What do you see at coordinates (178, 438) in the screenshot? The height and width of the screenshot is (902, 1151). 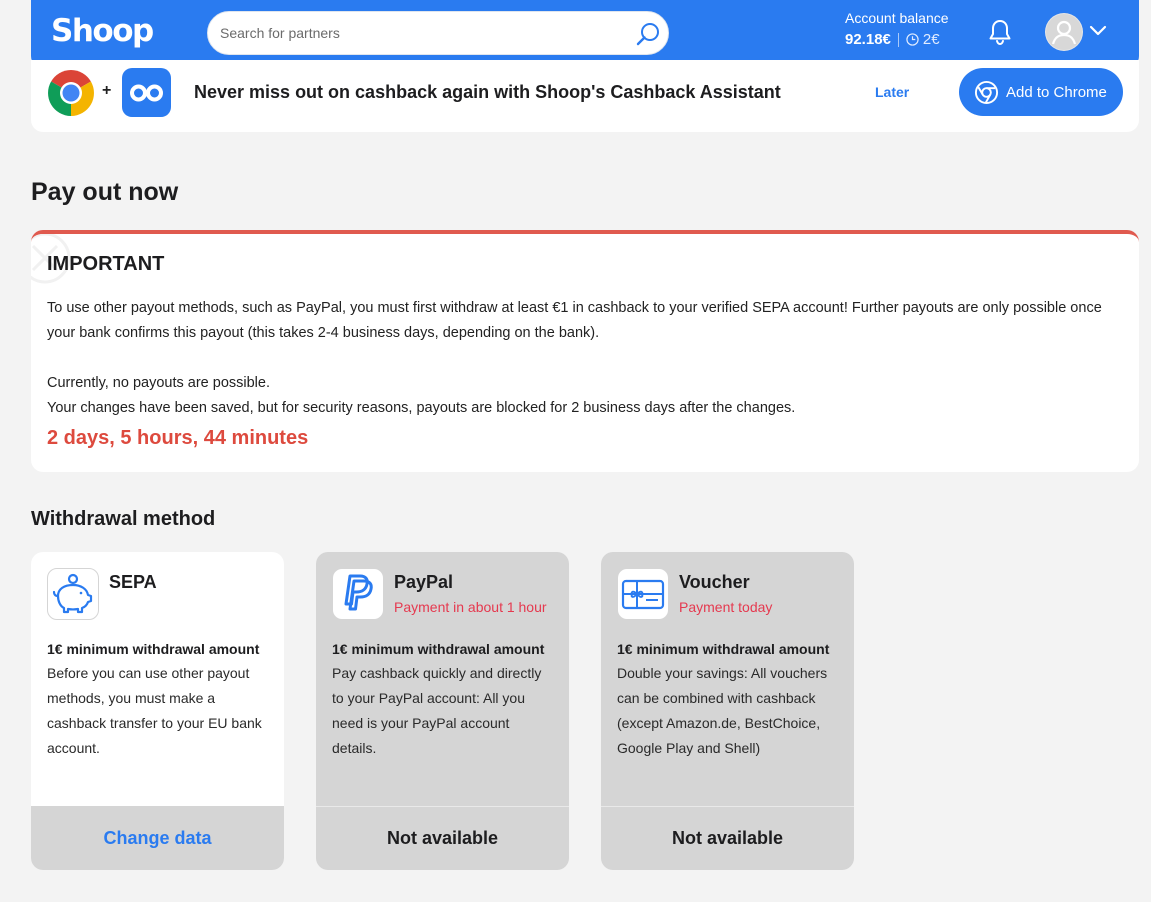 I see `payout-countdown: 2 days, 5 hours, 44 minutes` at bounding box center [178, 438].